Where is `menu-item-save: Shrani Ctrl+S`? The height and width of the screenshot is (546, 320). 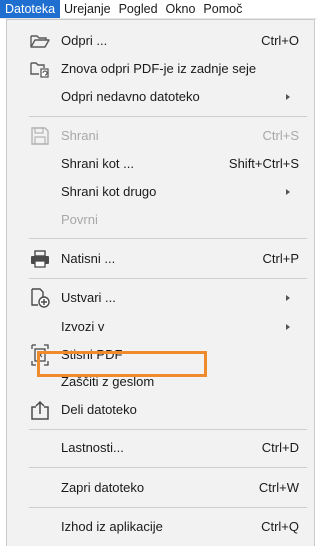 menu-item-save: Shrani Ctrl+S is located at coordinates (160, 136).